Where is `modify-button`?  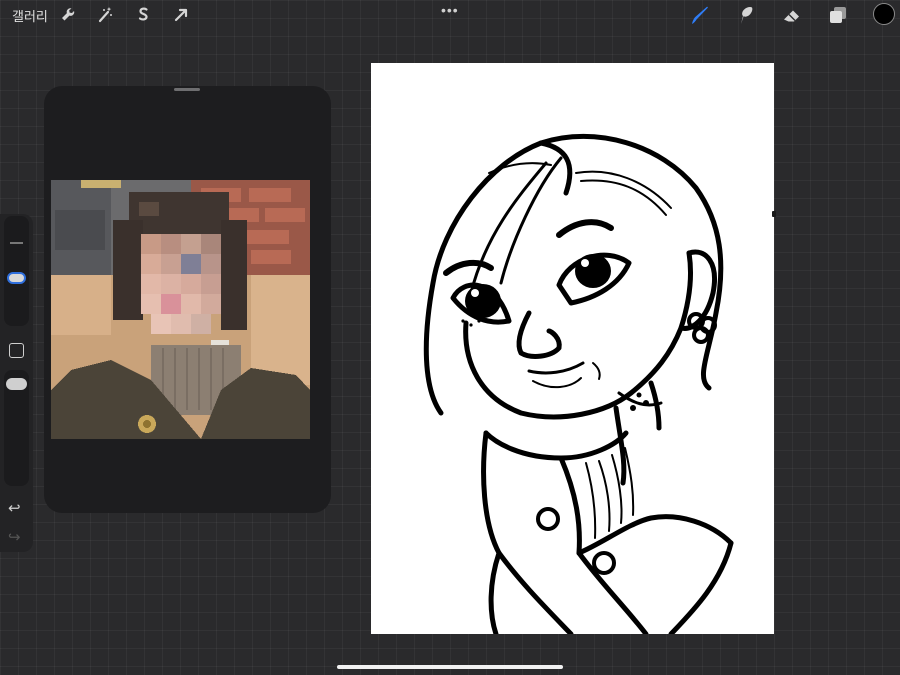 modify-button is located at coordinates (16, 350).